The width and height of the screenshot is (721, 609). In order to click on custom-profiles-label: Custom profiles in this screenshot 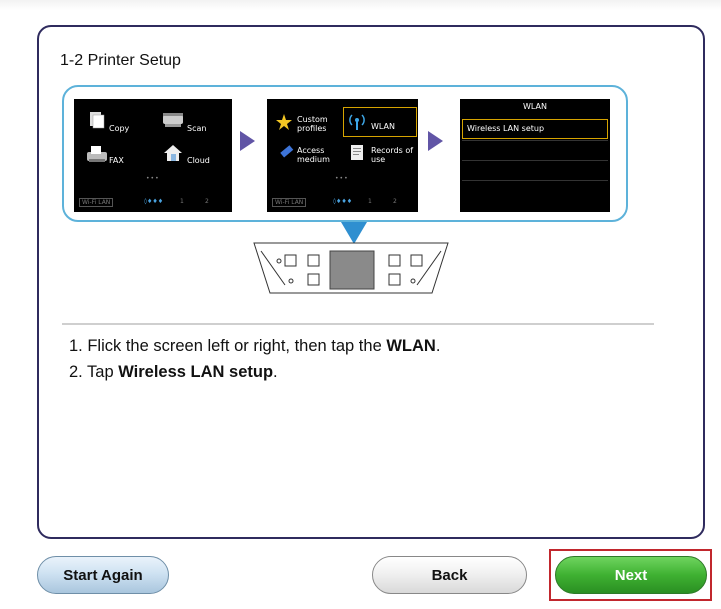, I will do `click(312, 124)`.